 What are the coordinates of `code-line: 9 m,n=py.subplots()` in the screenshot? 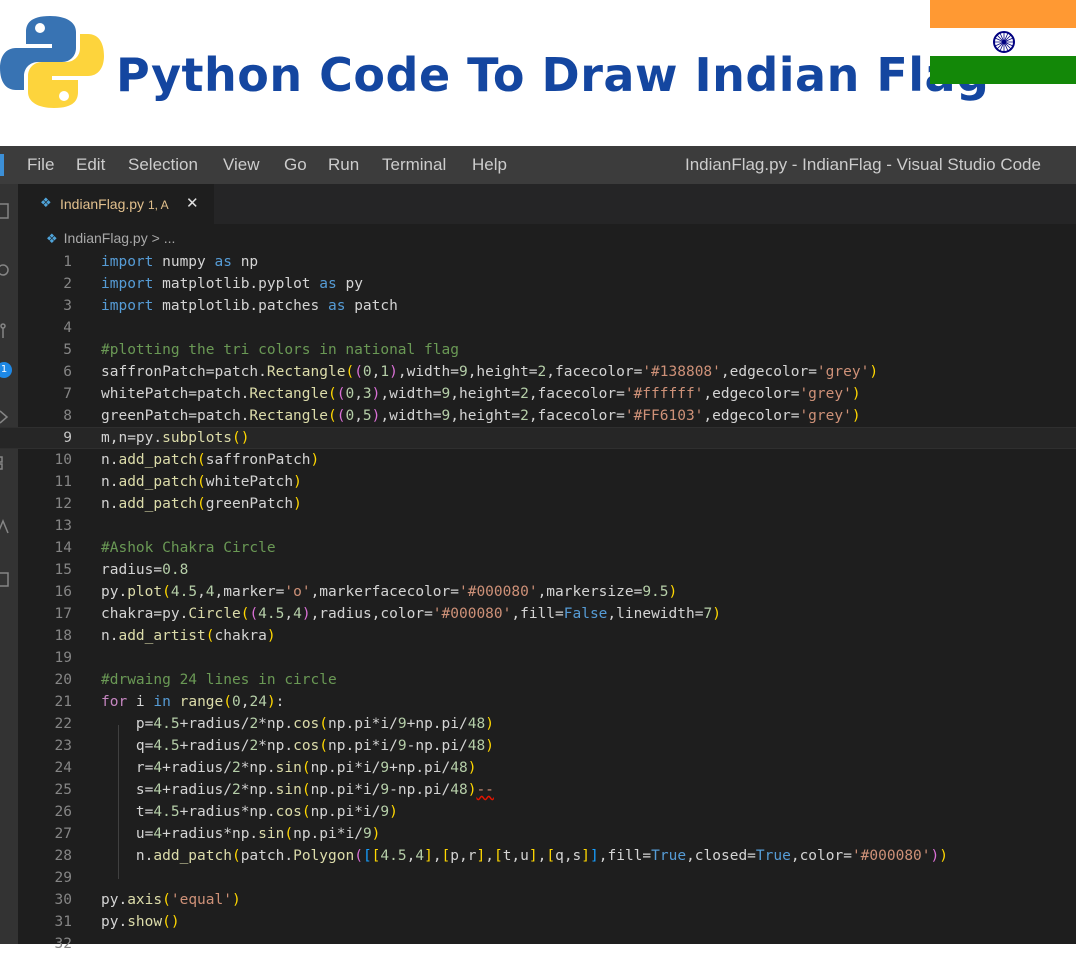 It's located at (538, 438).